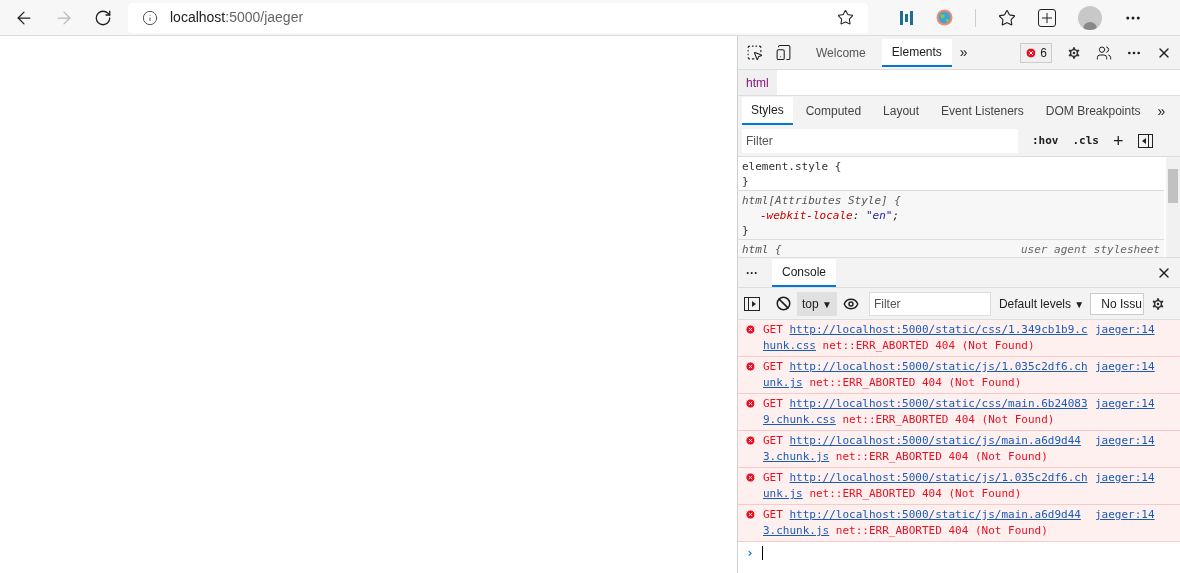 The image size is (1180, 573). Describe the element at coordinates (830, 215) in the screenshot. I see `css-declaration: -webkit-locale: "en";` at that location.